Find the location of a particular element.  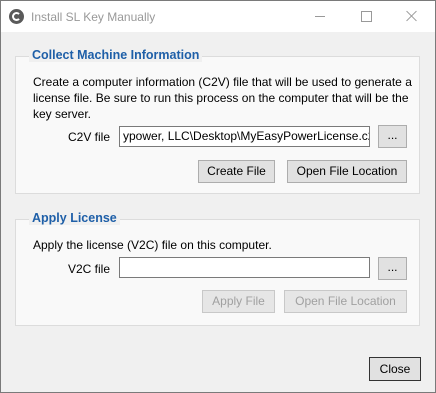

close-window-button is located at coordinates (412, 16).